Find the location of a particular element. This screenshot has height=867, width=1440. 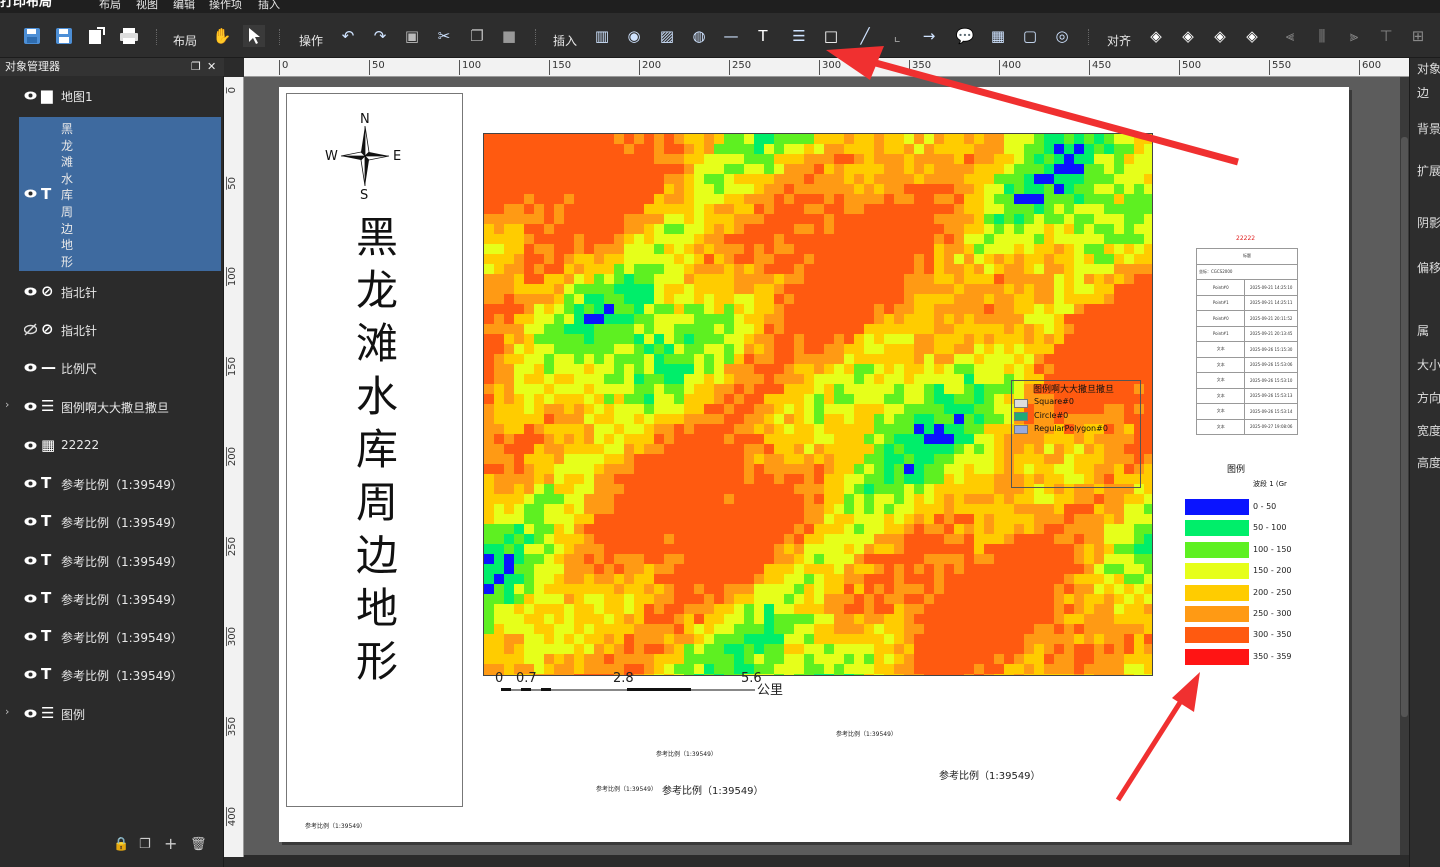

menu-edit: 编辑 is located at coordinates (184, 5).